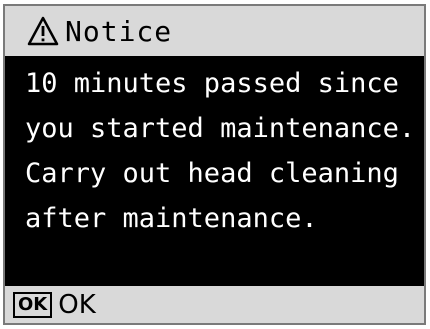 The image size is (430, 329). Describe the element at coordinates (214, 304) in the screenshot. I see `ok-button: OK OK` at that location.